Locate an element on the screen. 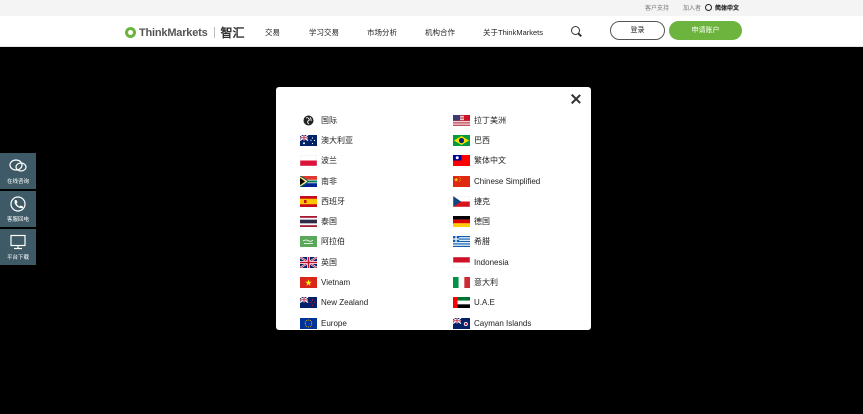 The height and width of the screenshot is (414, 863). nav-item-partnership: 机构合作 is located at coordinates (440, 32).